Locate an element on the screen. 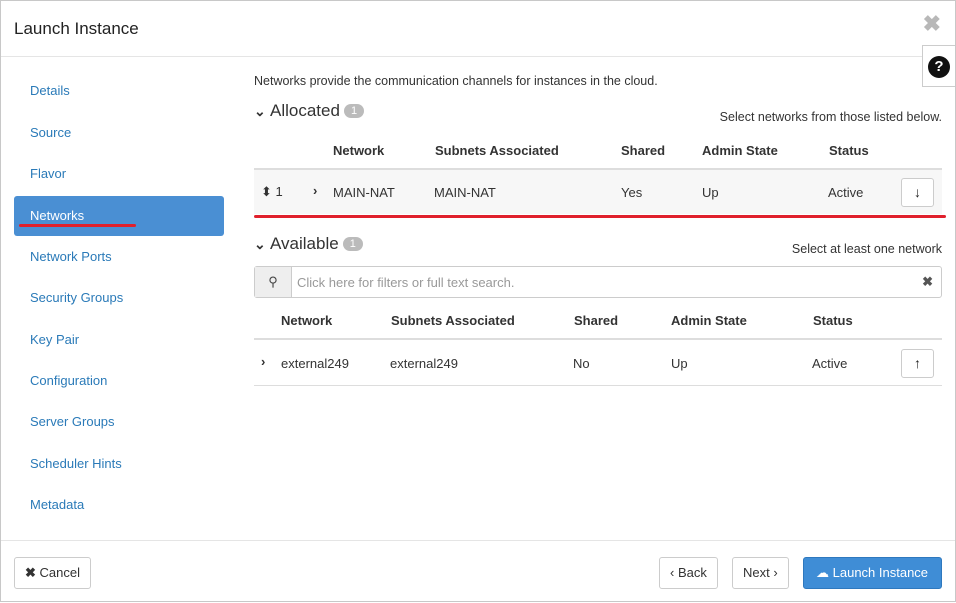 The image size is (956, 603). subnets-value: MAIN-NAT is located at coordinates (465, 192).